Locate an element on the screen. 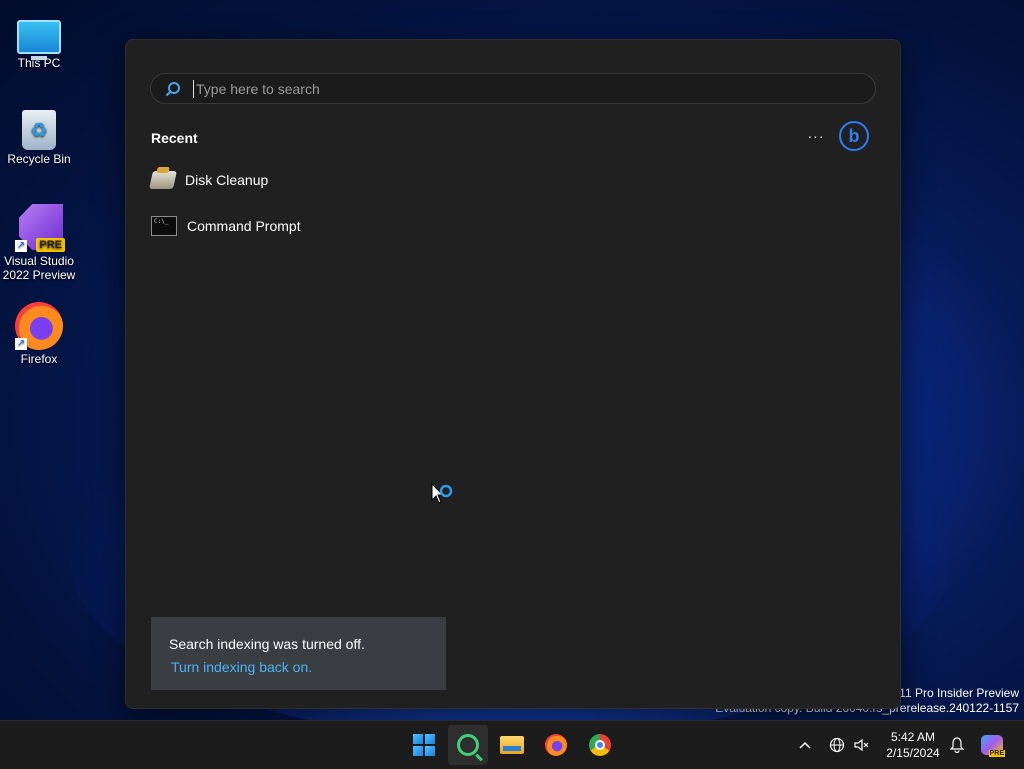 This screenshot has height=769, width=1024. copilot-pre-icon: PRE is located at coordinates (993, 746).